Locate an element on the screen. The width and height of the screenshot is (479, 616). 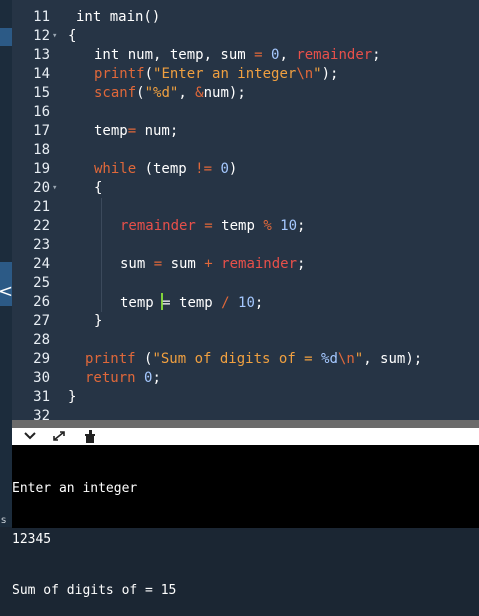
line-number: 21 is located at coordinates (41, 207).